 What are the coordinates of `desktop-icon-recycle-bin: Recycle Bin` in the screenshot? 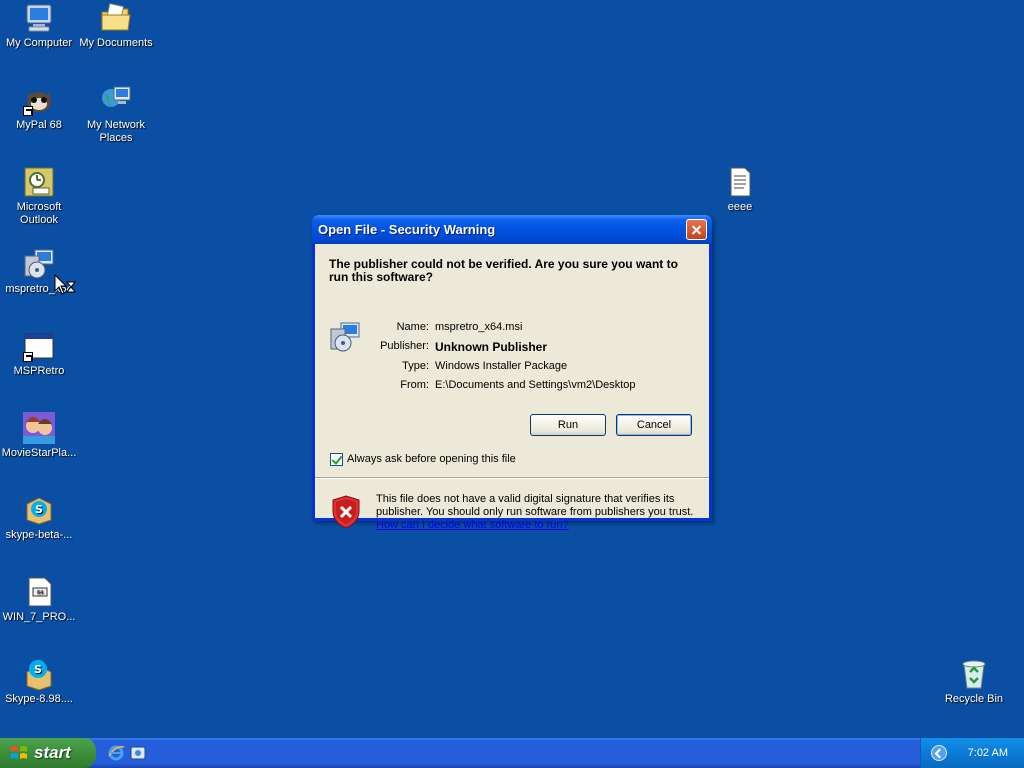 It's located at (974, 682).